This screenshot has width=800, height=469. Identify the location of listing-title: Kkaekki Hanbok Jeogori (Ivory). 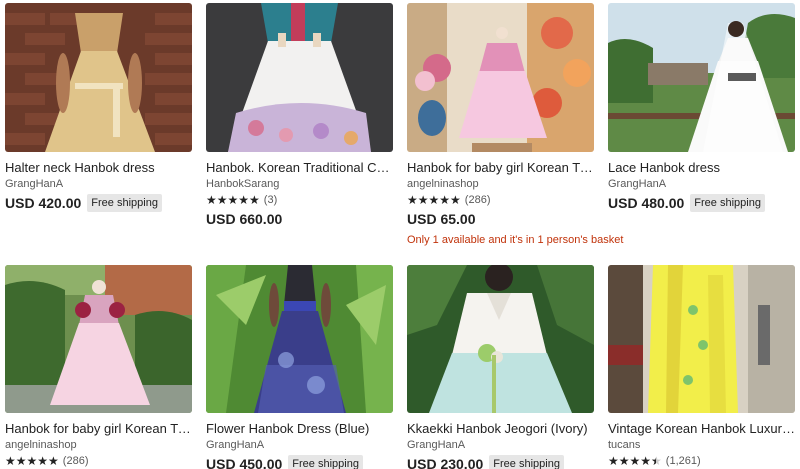
(500, 429).